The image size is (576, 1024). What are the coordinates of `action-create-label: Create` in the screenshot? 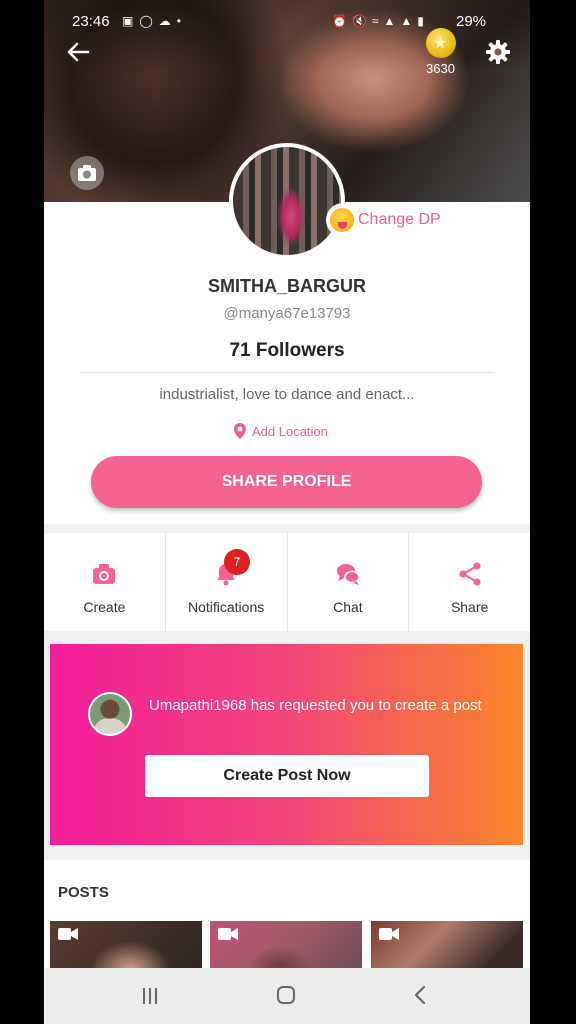 It's located at (104, 607).